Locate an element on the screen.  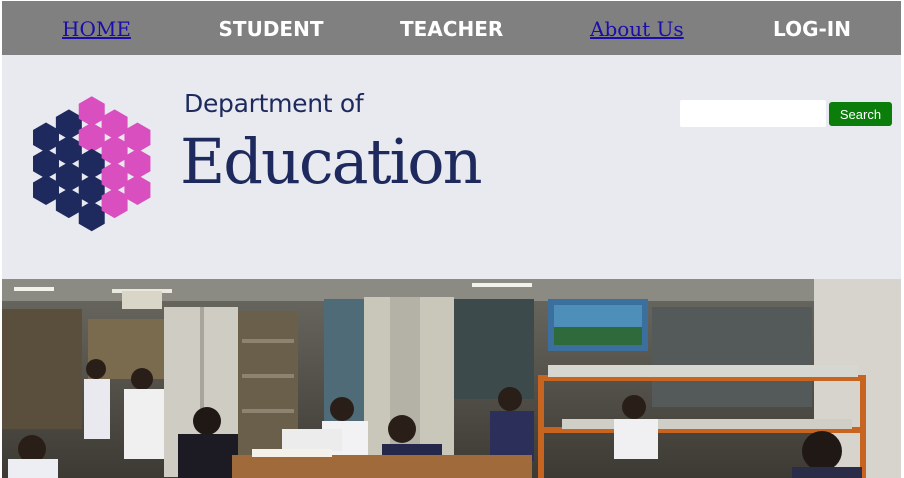
top-navigation-bar: HOME STUDENT TEACHER About Us LOG-IN is located at coordinates (451, 28).